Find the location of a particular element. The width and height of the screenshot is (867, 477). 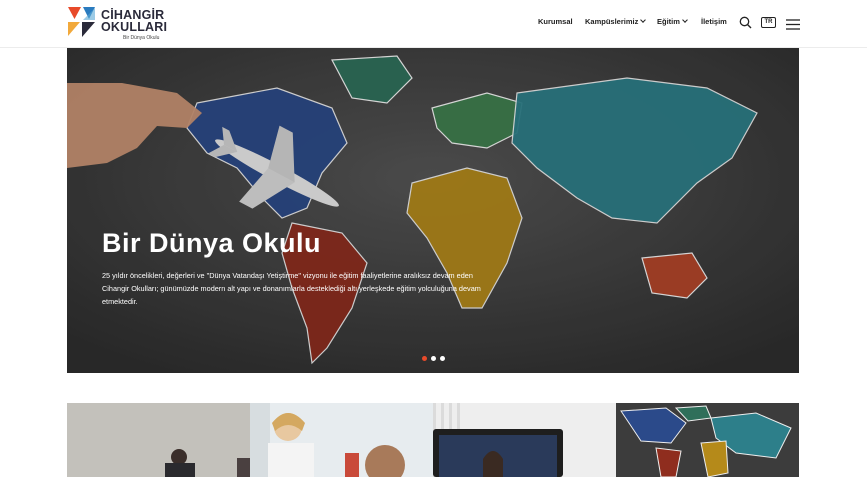

menu-icon is located at coordinates (793, 26).